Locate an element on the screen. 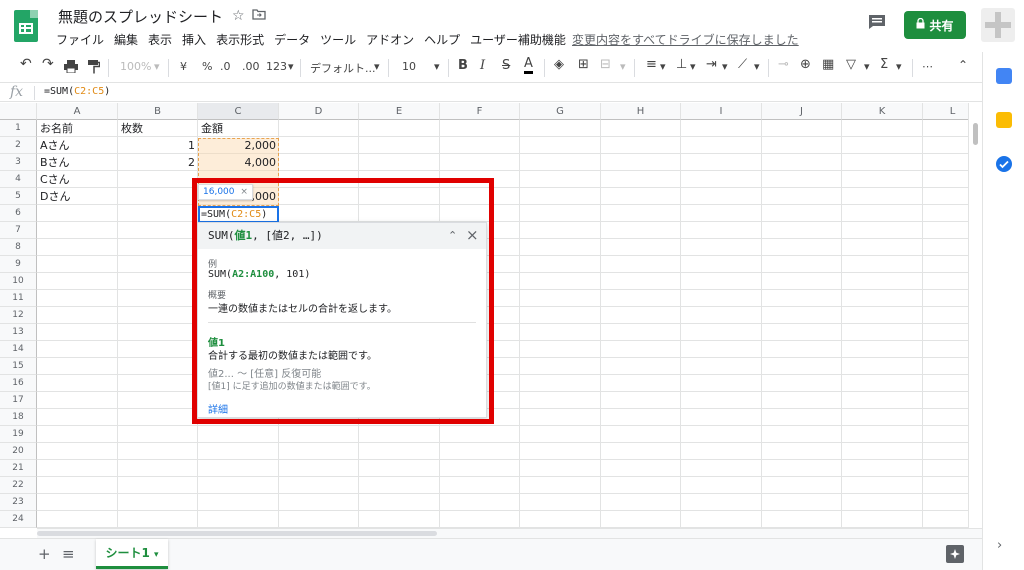 The image size is (1024, 570). row-header: 24 is located at coordinates (18, 519).